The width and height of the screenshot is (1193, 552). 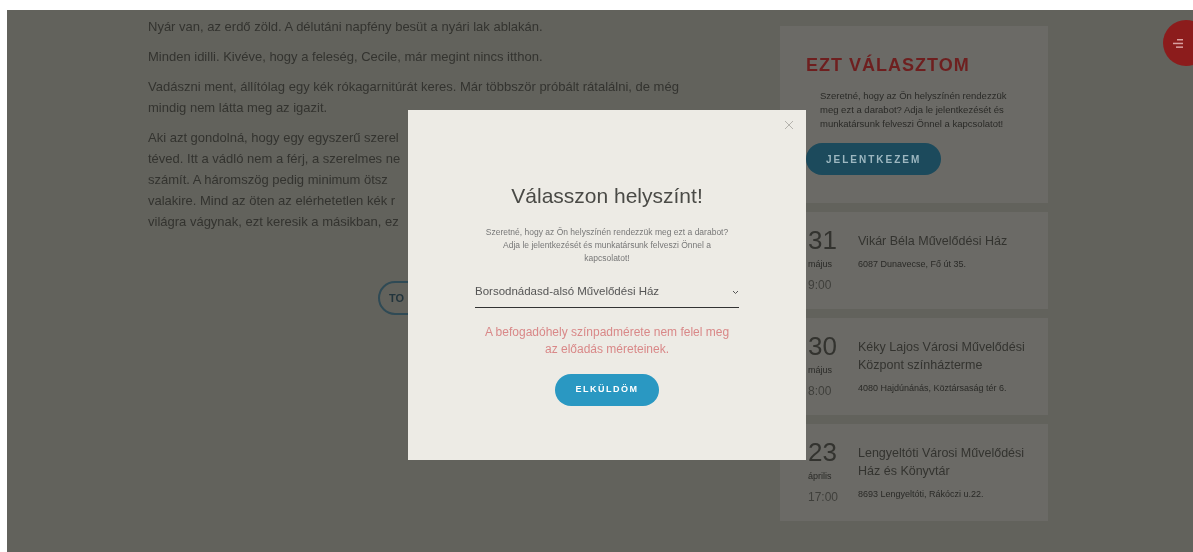 What do you see at coordinates (942, 356) in the screenshot?
I see `venue-name: Kéky Lajos Városi Művelődési Központ színházterme` at bounding box center [942, 356].